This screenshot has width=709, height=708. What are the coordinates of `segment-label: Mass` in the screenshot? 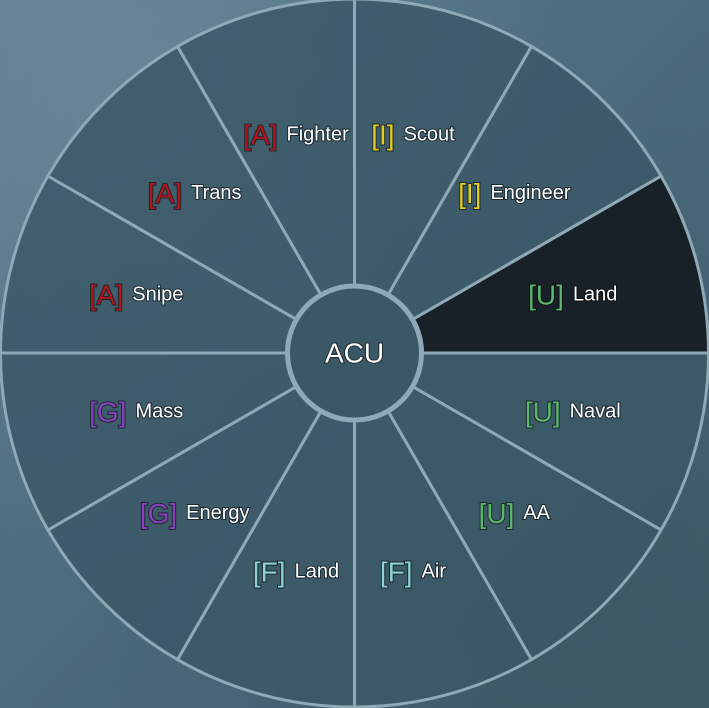 It's located at (159, 411).